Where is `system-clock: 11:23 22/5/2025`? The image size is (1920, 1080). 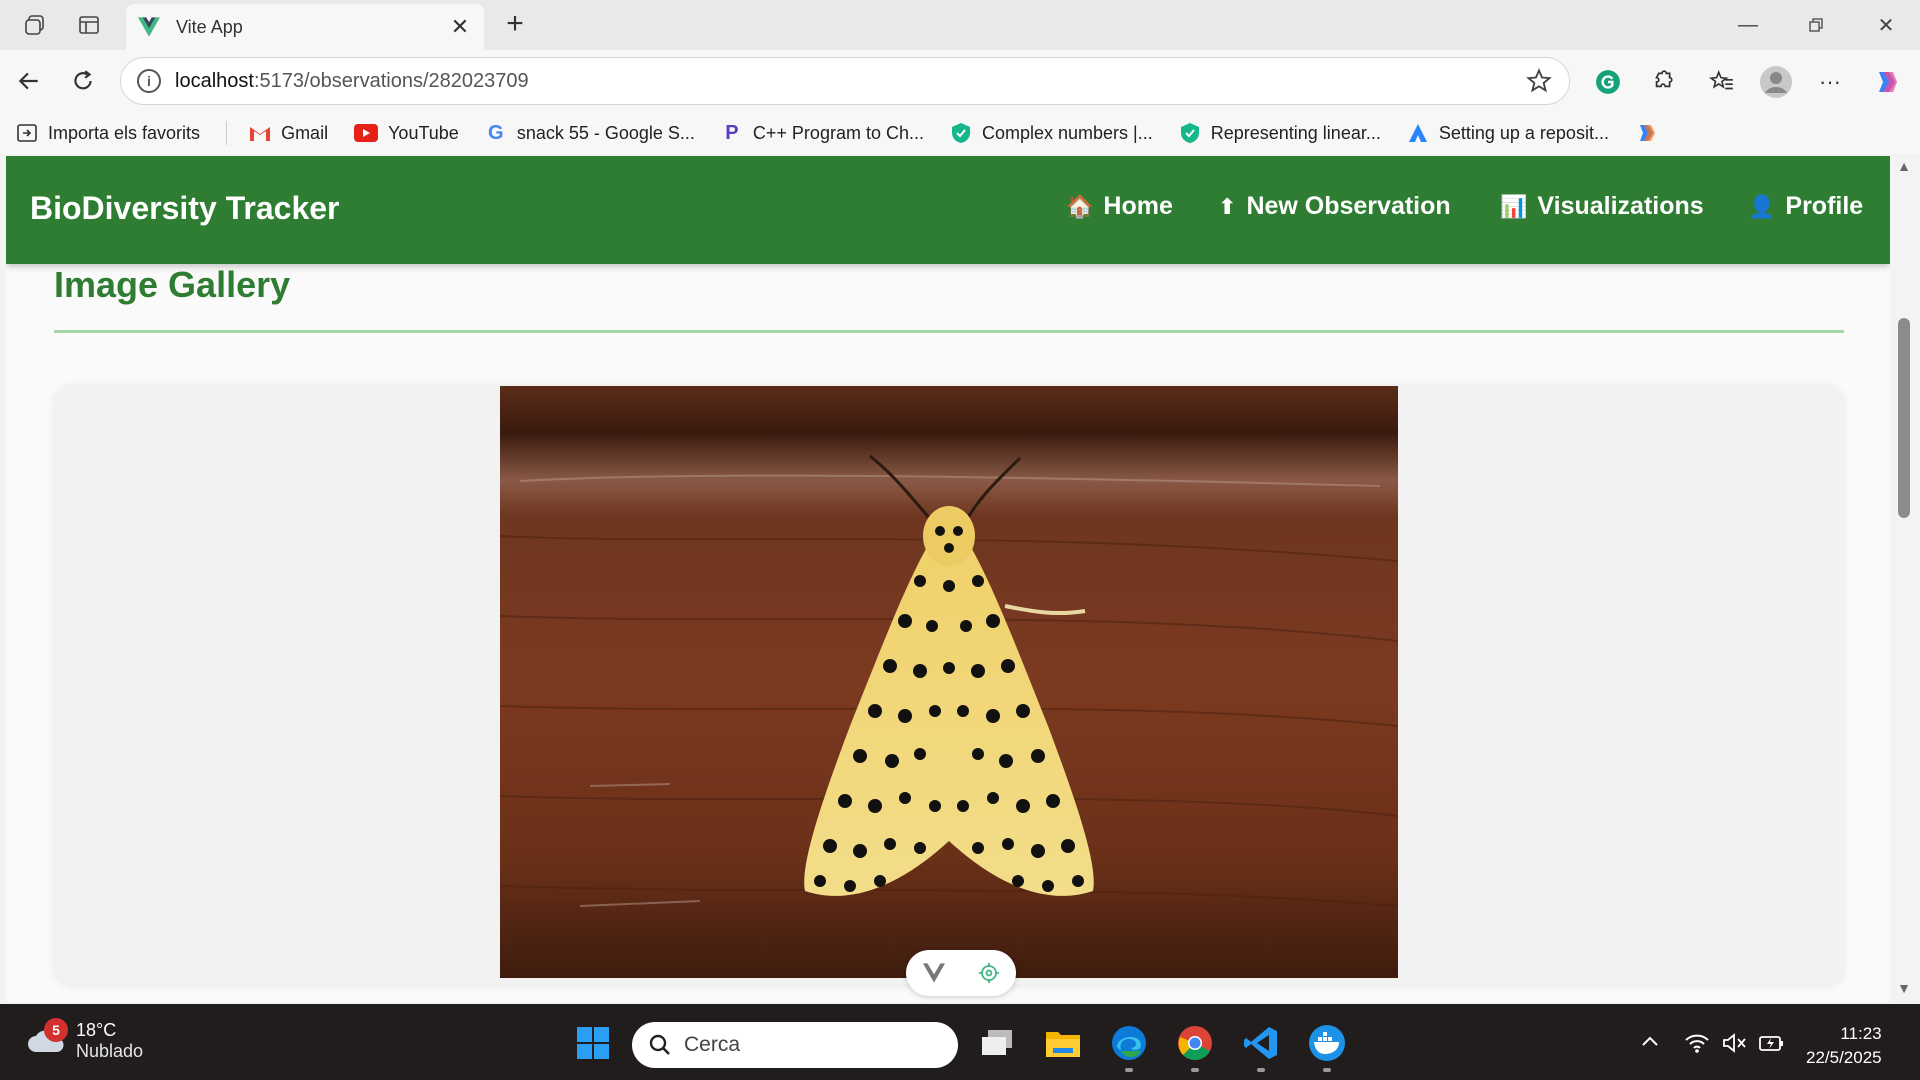 system-clock: 11:23 22/5/2025 is located at coordinates (1844, 1046).